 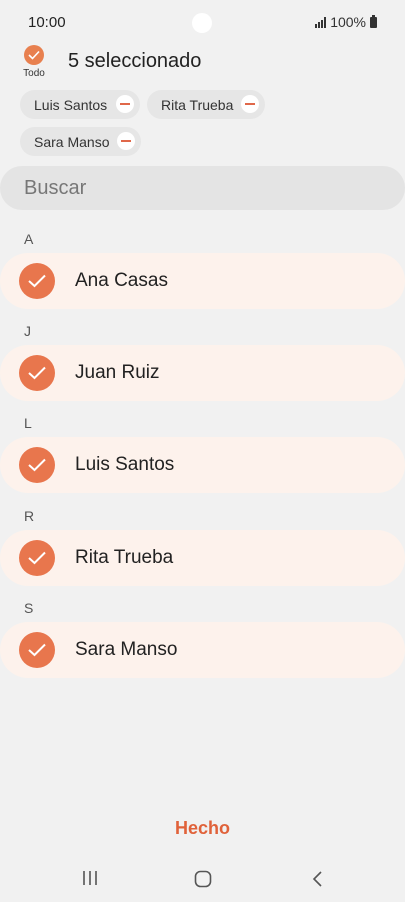 What do you see at coordinates (202, 650) in the screenshot?
I see `contact-row-sara-manso: Sara Manso` at bounding box center [202, 650].